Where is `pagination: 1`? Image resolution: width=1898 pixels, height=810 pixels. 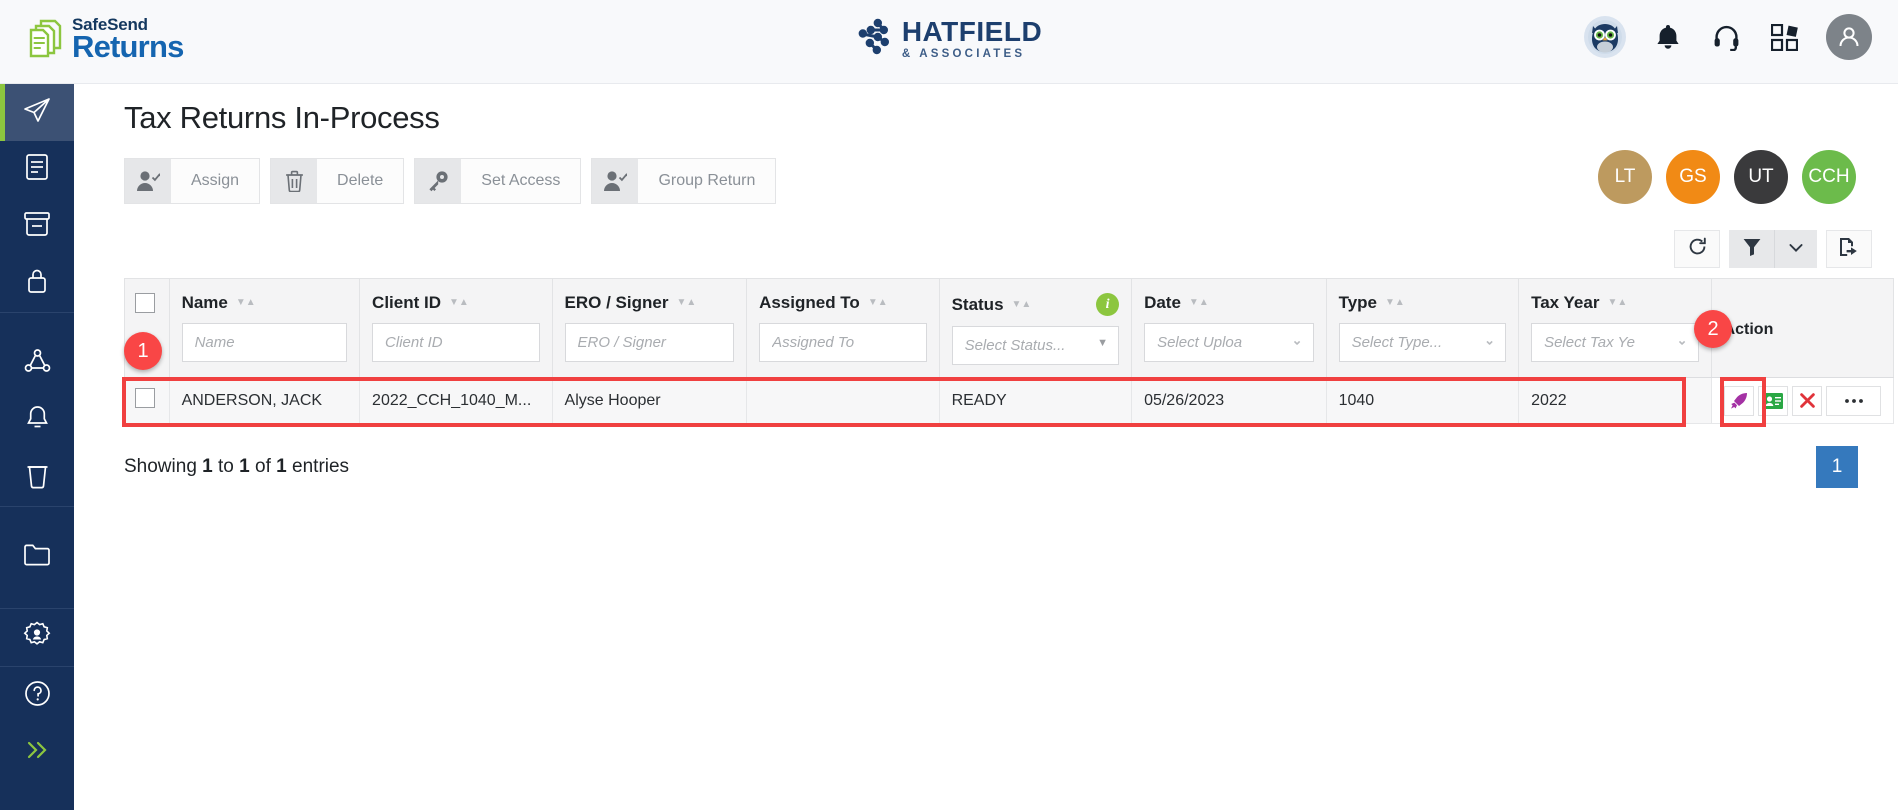 pagination: 1 is located at coordinates (1837, 467).